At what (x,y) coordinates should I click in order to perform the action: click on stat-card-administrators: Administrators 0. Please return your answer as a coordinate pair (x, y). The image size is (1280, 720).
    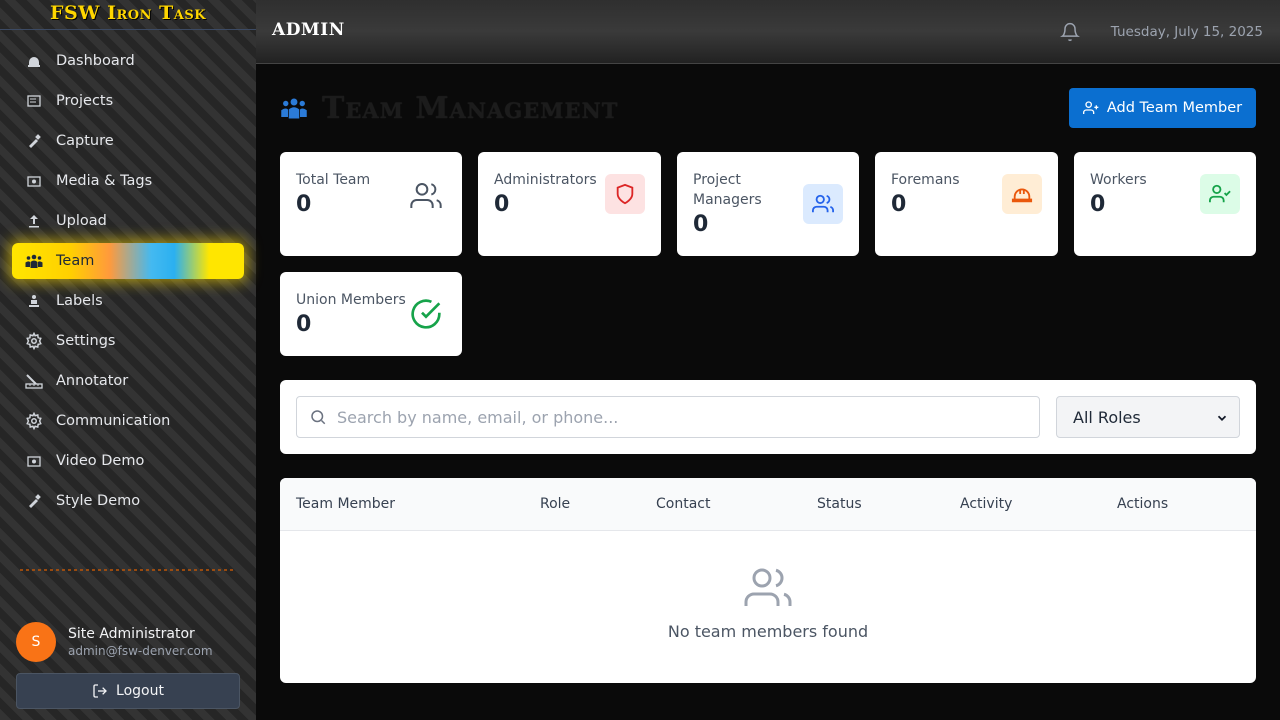
    Looking at the image, I should click on (569, 204).